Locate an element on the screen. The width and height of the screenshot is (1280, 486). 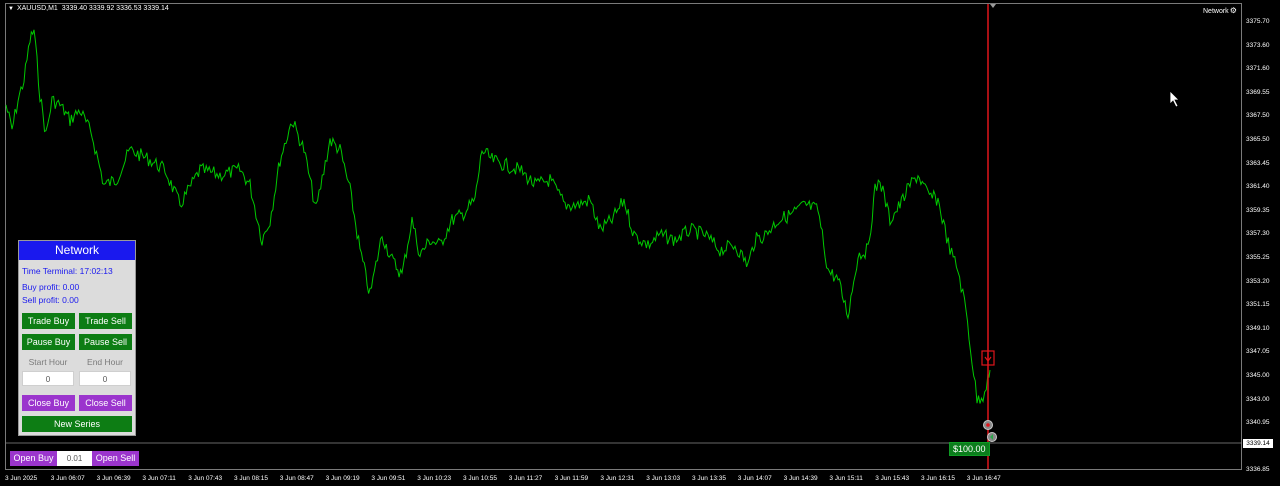
price-tick-label: 3353.20 is located at coordinates (1258, 281).